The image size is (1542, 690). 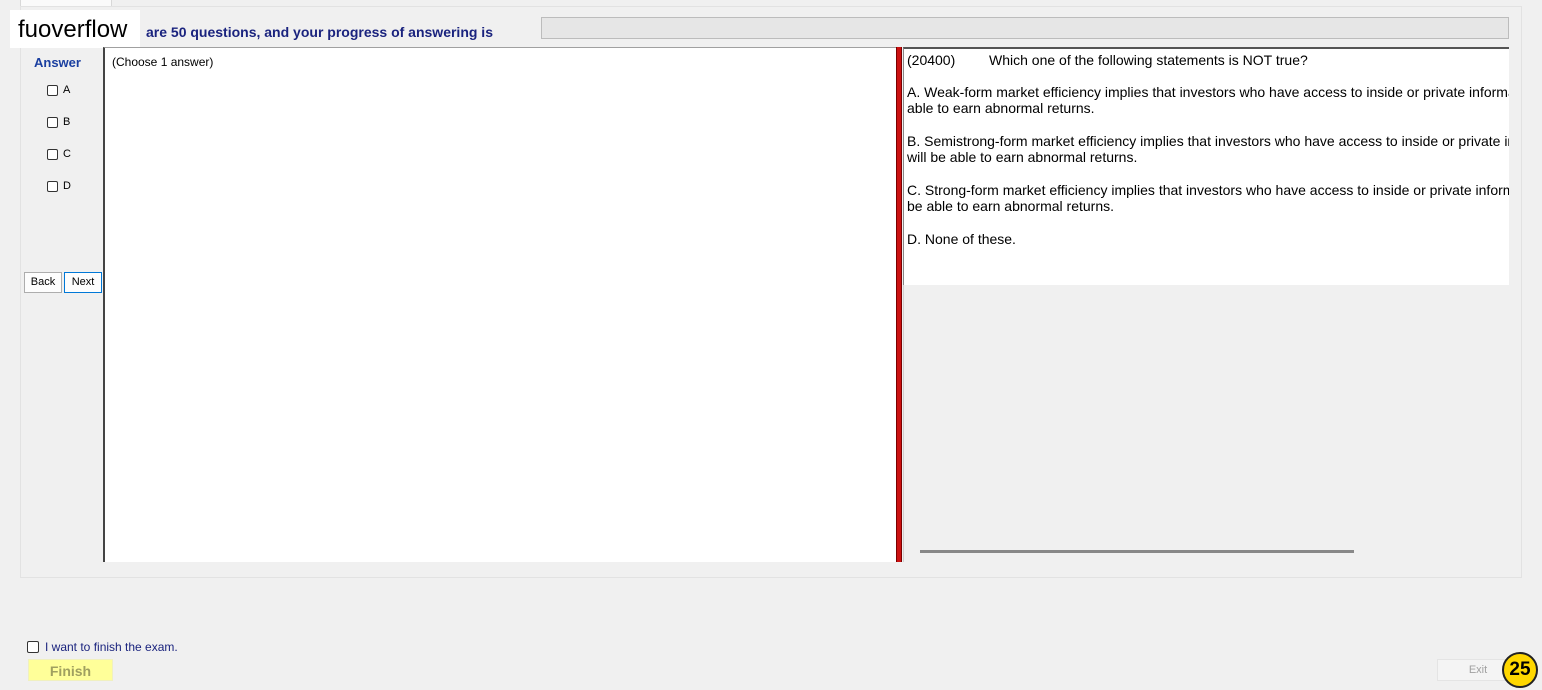 What do you see at coordinates (52, 122) in the screenshot?
I see `checkbox-b` at bounding box center [52, 122].